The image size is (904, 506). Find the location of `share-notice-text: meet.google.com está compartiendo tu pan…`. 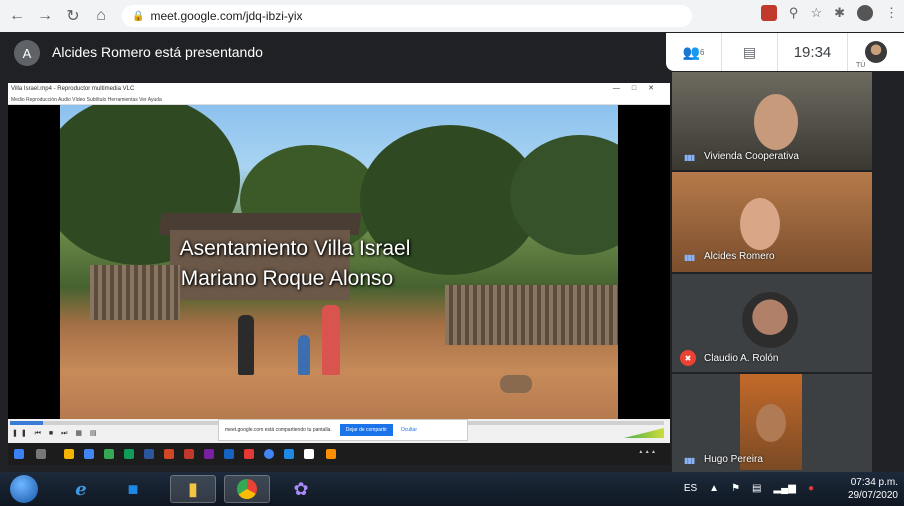

share-notice-text: meet.google.com está compartiendo tu pan… is located at coordinates (278, 430).